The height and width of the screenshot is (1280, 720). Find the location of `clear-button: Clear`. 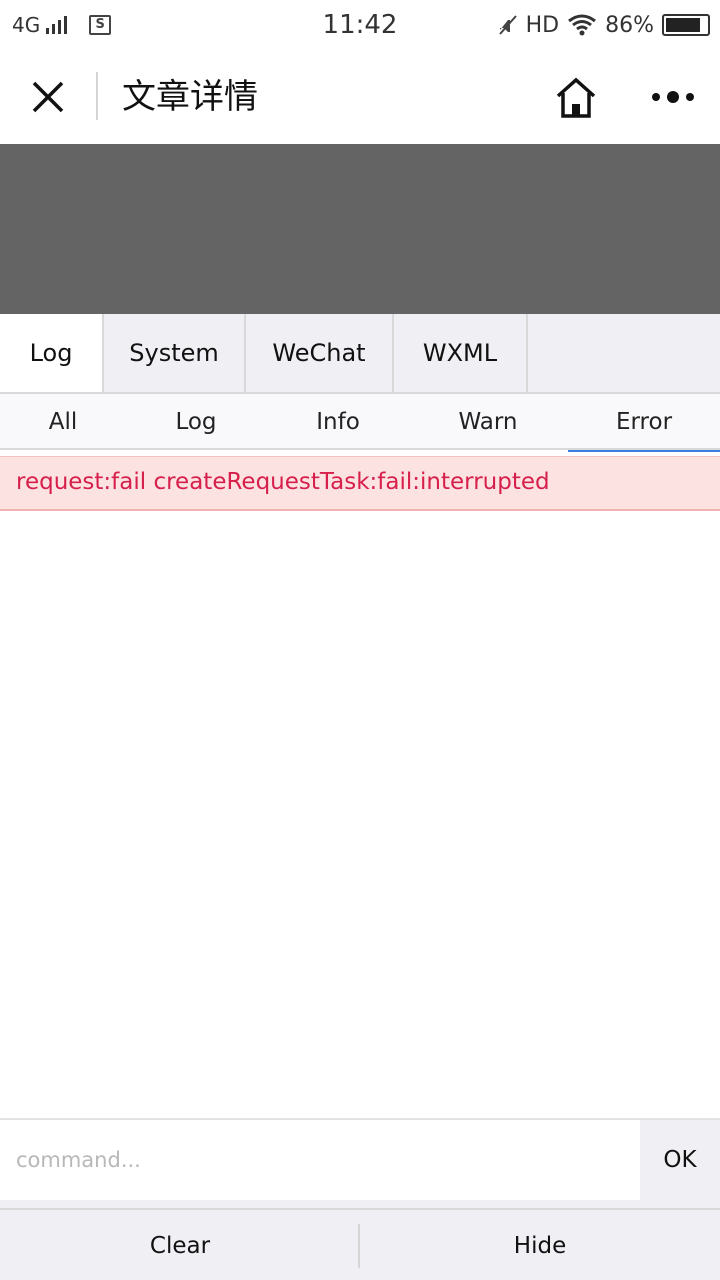

clear-button: Clear is located at coordinates (180, 1245).